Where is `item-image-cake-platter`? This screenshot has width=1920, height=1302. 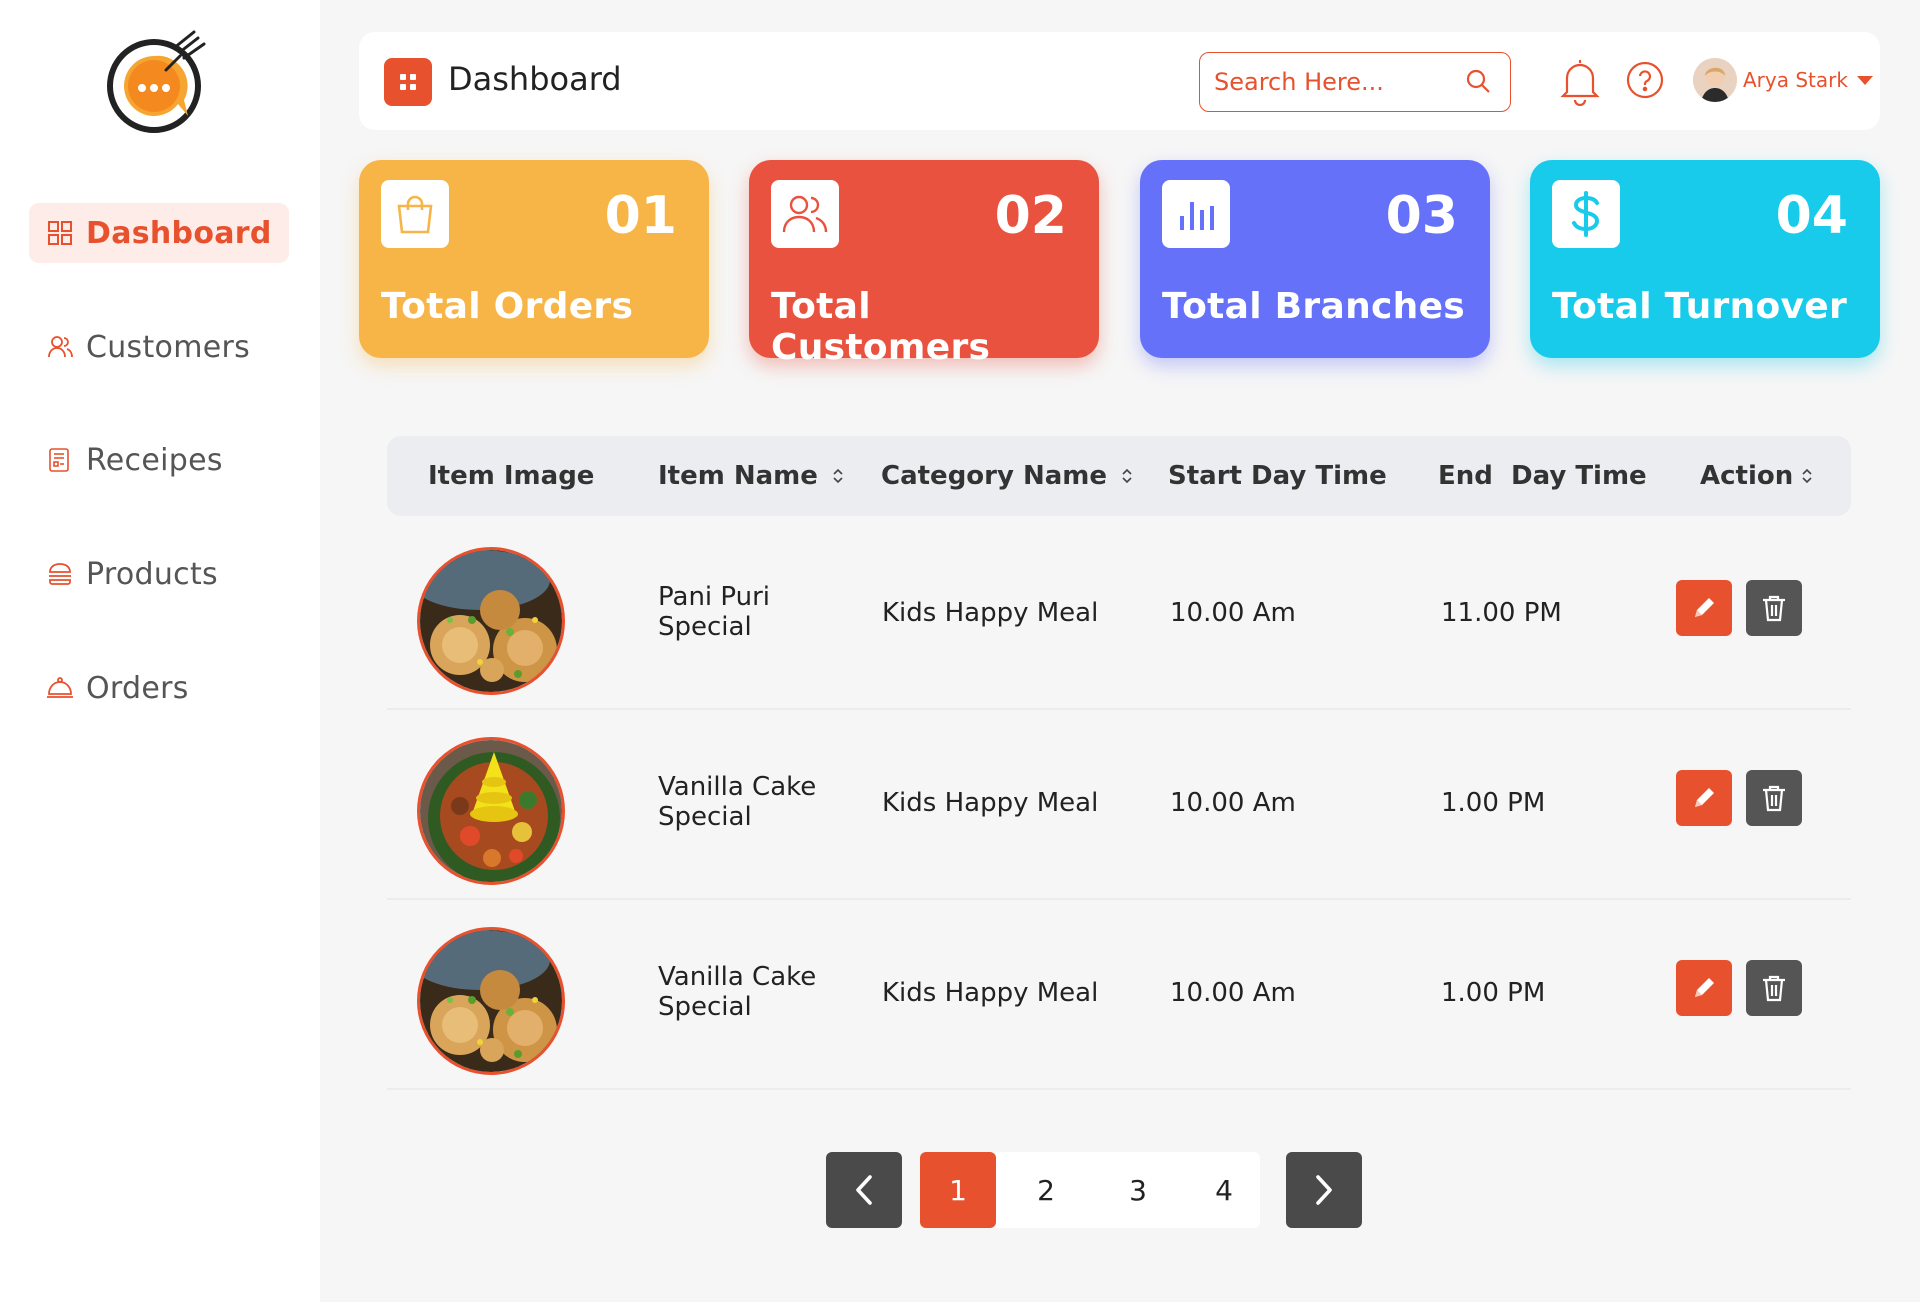 item-image-cake-platter is located at coordinates (491, 811).